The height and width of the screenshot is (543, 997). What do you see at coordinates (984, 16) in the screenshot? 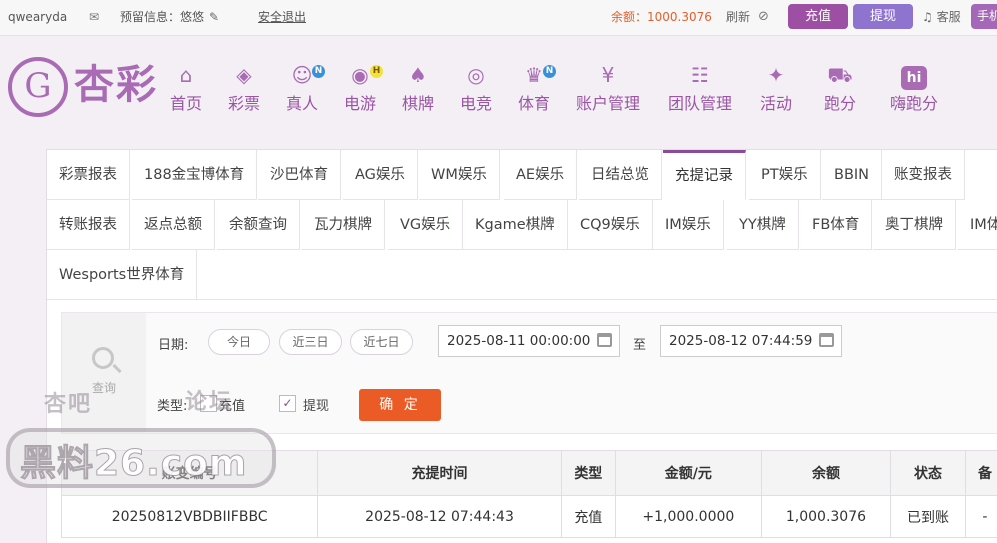
I see `mobile-button: 手机` at bounding box center [984, 16].